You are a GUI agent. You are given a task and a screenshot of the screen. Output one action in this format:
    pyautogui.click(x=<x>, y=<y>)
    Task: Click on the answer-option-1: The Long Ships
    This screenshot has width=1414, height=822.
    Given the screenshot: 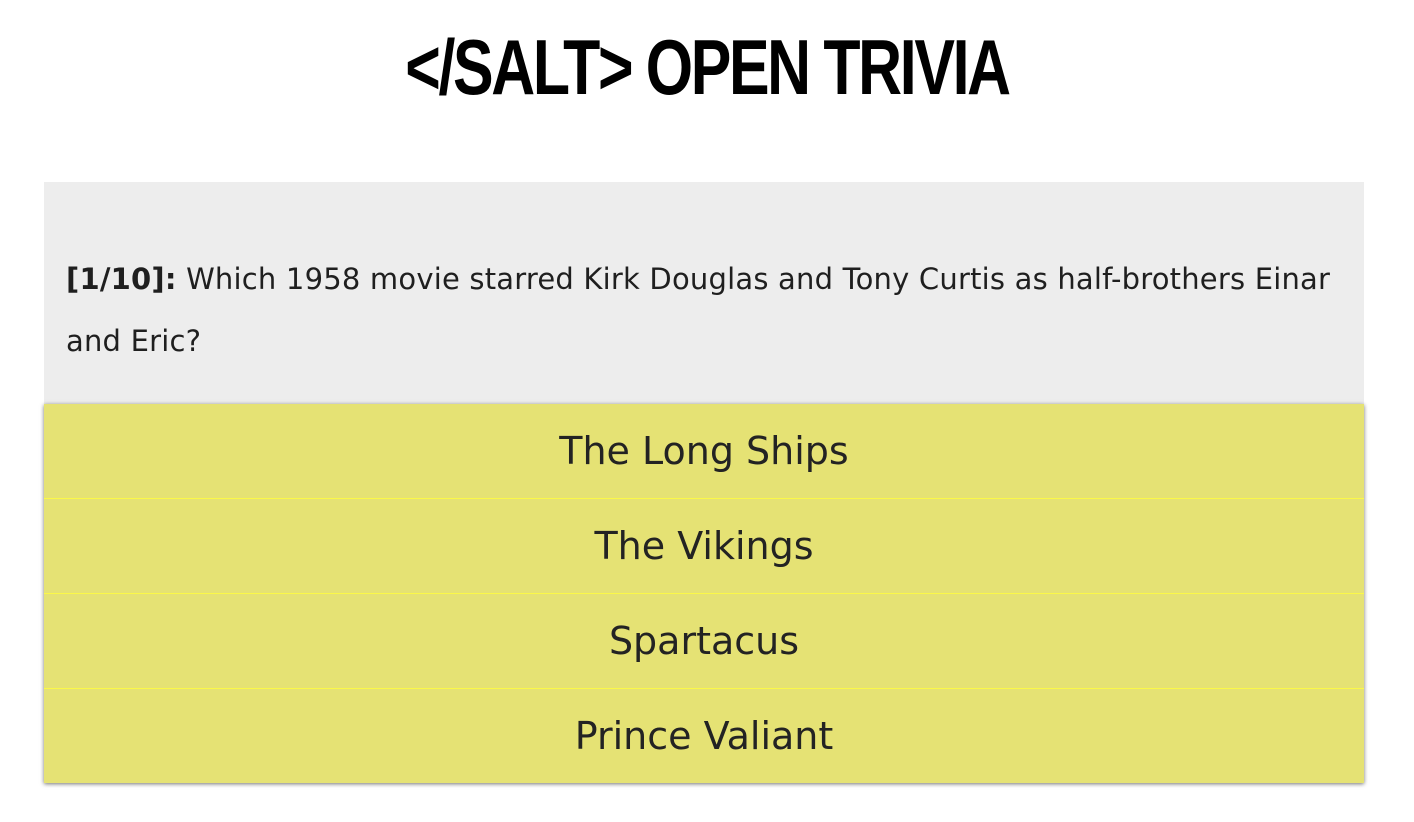 What is the action you would take?
    pyautogui.click(x=704, y=451)
    